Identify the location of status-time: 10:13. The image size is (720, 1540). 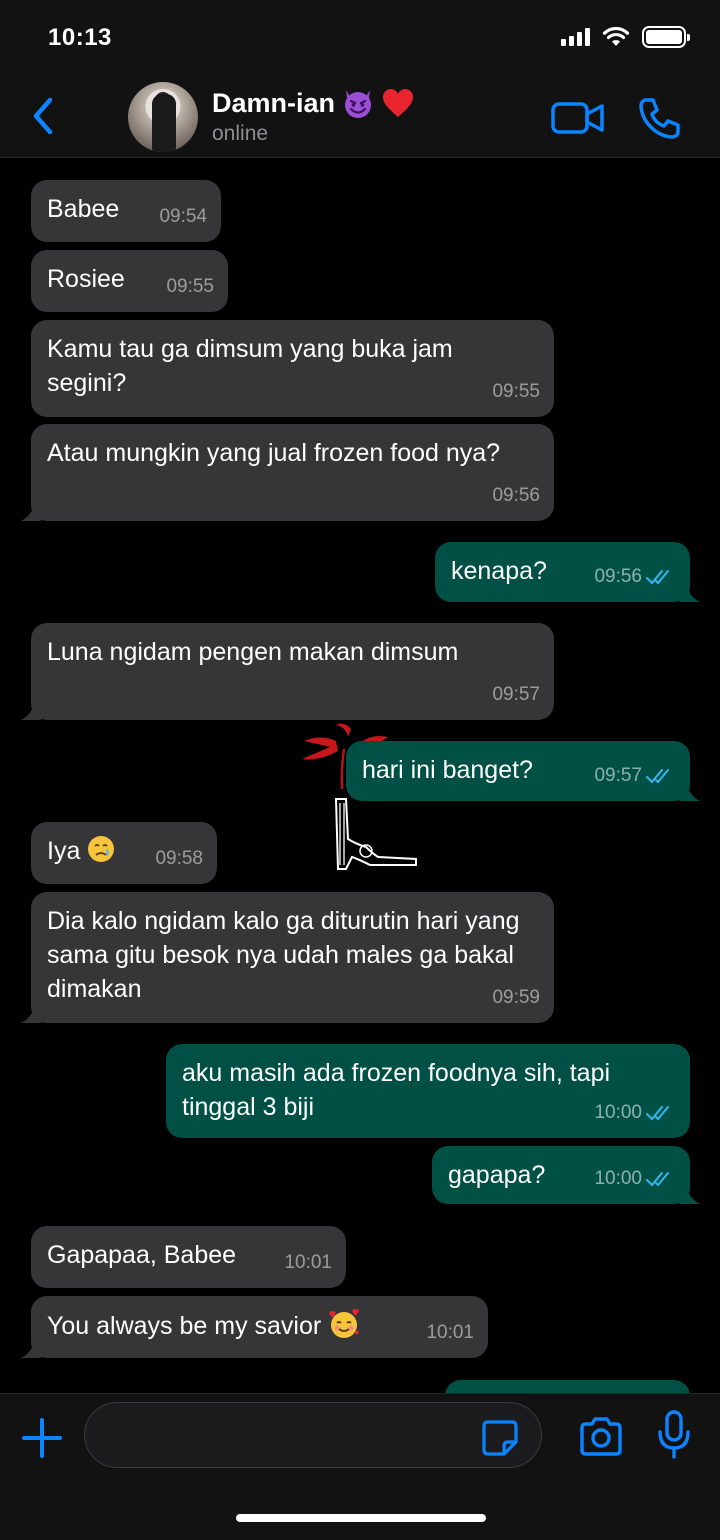
(80, 37).